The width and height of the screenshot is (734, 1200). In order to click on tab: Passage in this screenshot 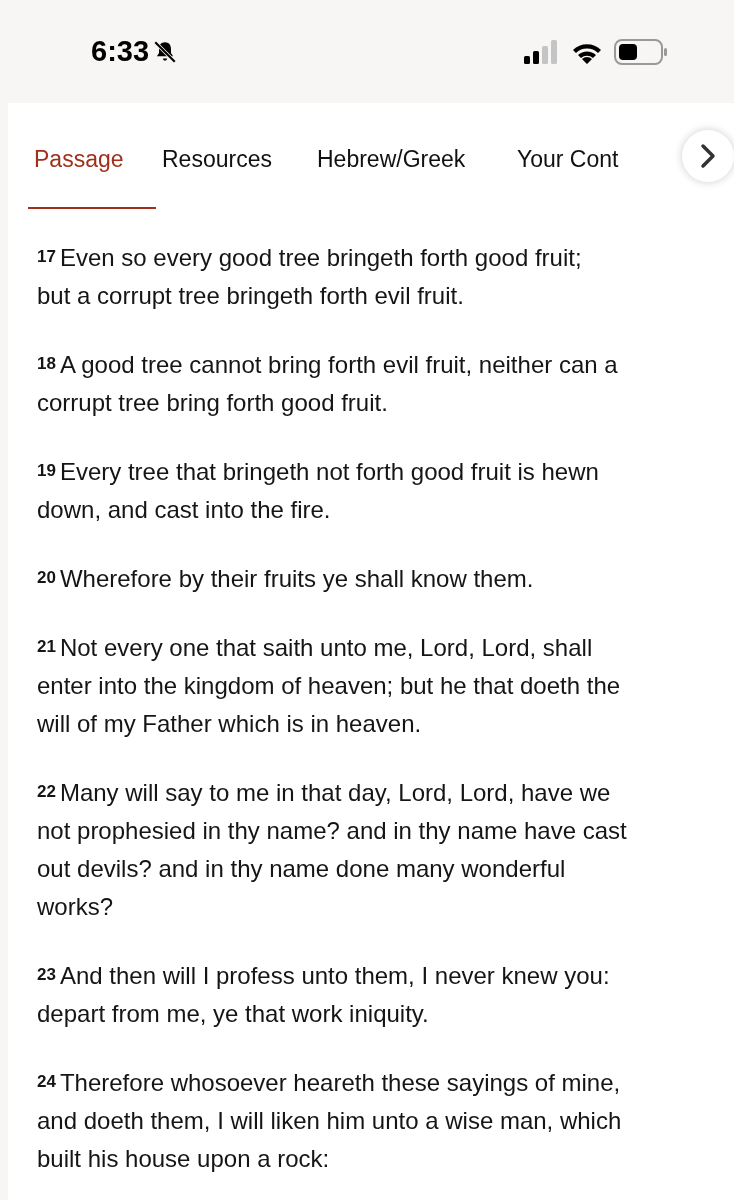, I will do `click(92, 156)`.